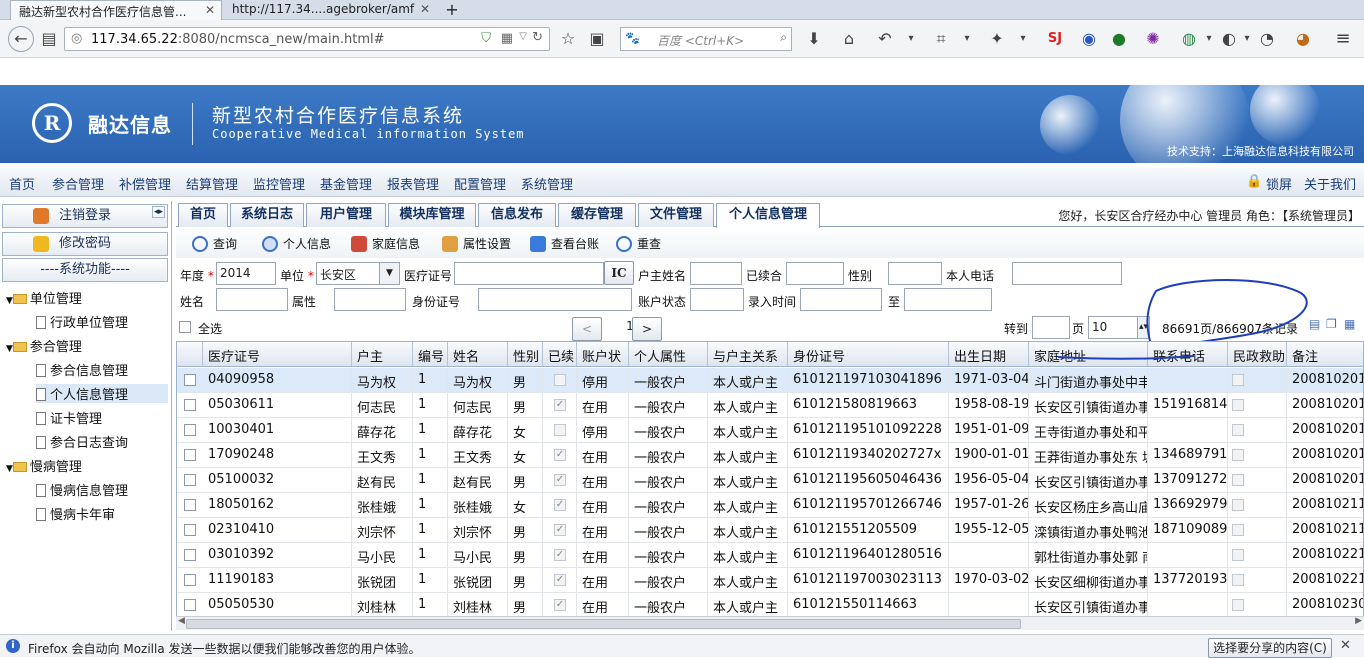 The image size is (1364, 658). What do you see at coordinates (22, 183) in the screenshot?
I see `menu-item-home: 首页` at bounding box center [22, 183].